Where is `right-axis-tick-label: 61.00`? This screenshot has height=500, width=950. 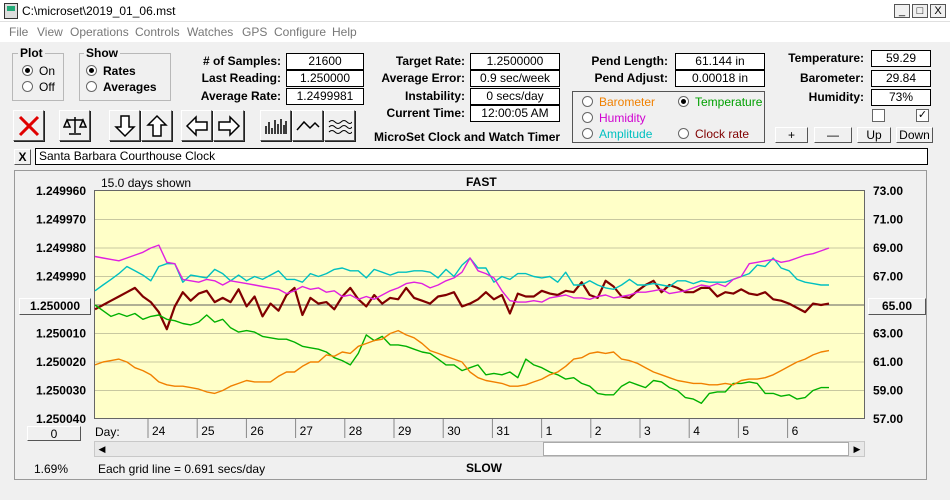 right-axis-tick-label: 61.00 is located at coordinates (888, 362).